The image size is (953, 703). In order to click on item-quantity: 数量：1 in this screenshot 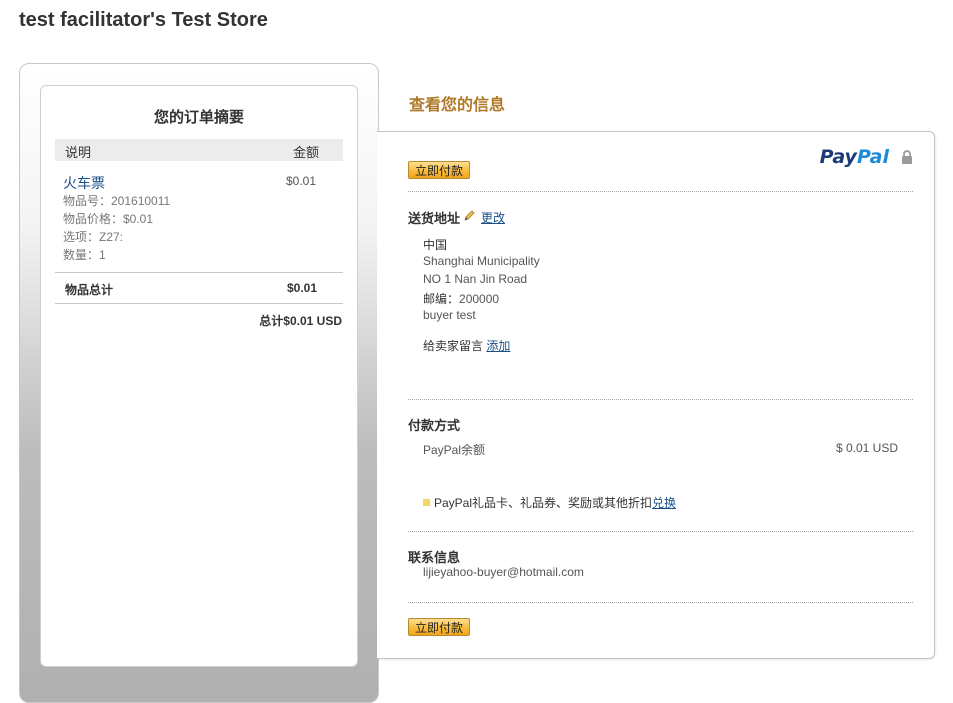, I will do `click(84, 255)`.